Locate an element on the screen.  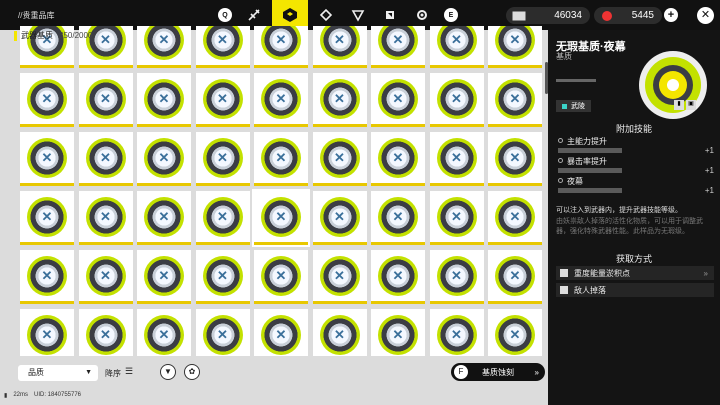
faction-label: 武陵 is located at coordinates (578, 106).